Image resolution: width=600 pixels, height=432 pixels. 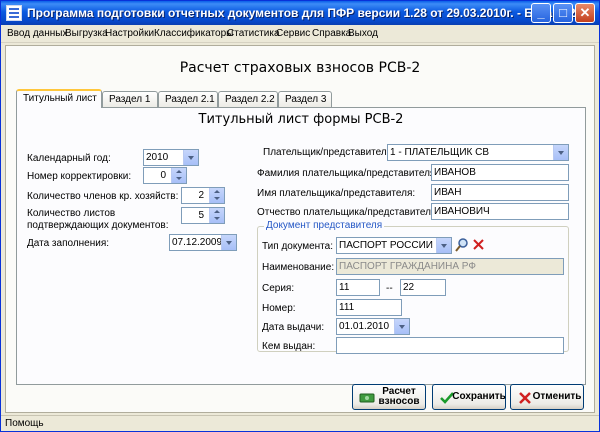 What do you see at coordinates (500, 192) in the screenshot?
I see `firstname-input: ИВАН` at bounding box center [500, 192].